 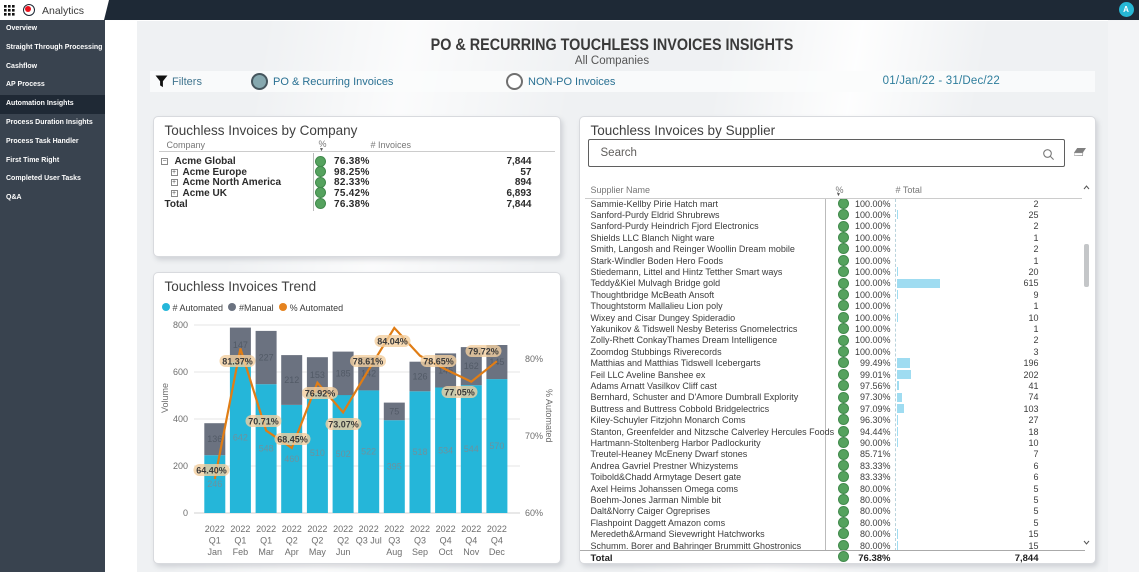 What do you see at coordinates (179, 325) in the screenshot?
I see `svg-text: 800` at bounding box center [179, 325].